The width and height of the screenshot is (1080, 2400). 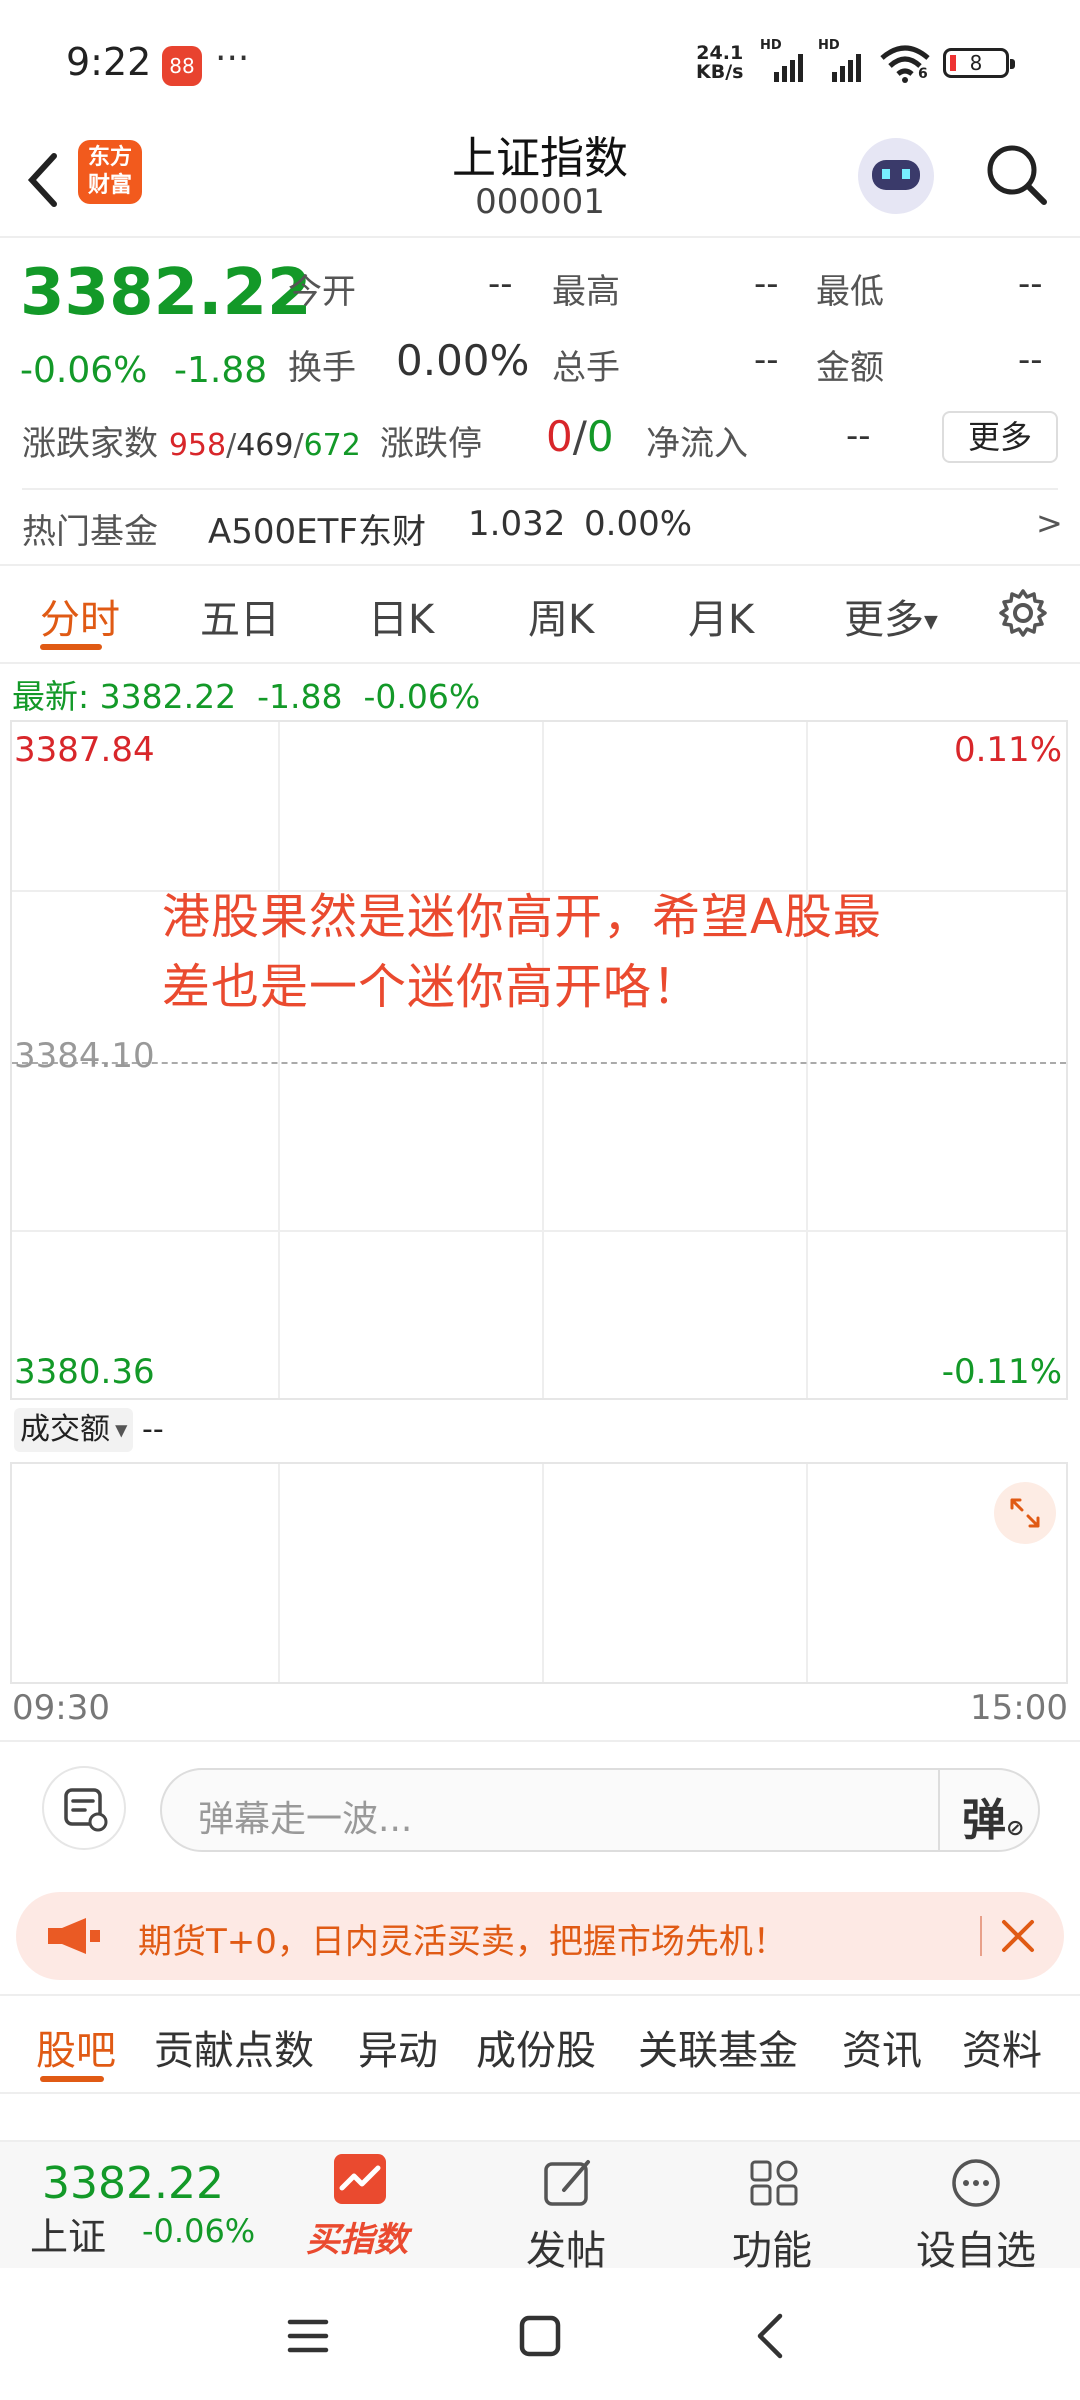 What do you see at coordinates (784, 60) in the screenshot?
I see `signal-1-icon: HD` at bounding box center [784, 60].